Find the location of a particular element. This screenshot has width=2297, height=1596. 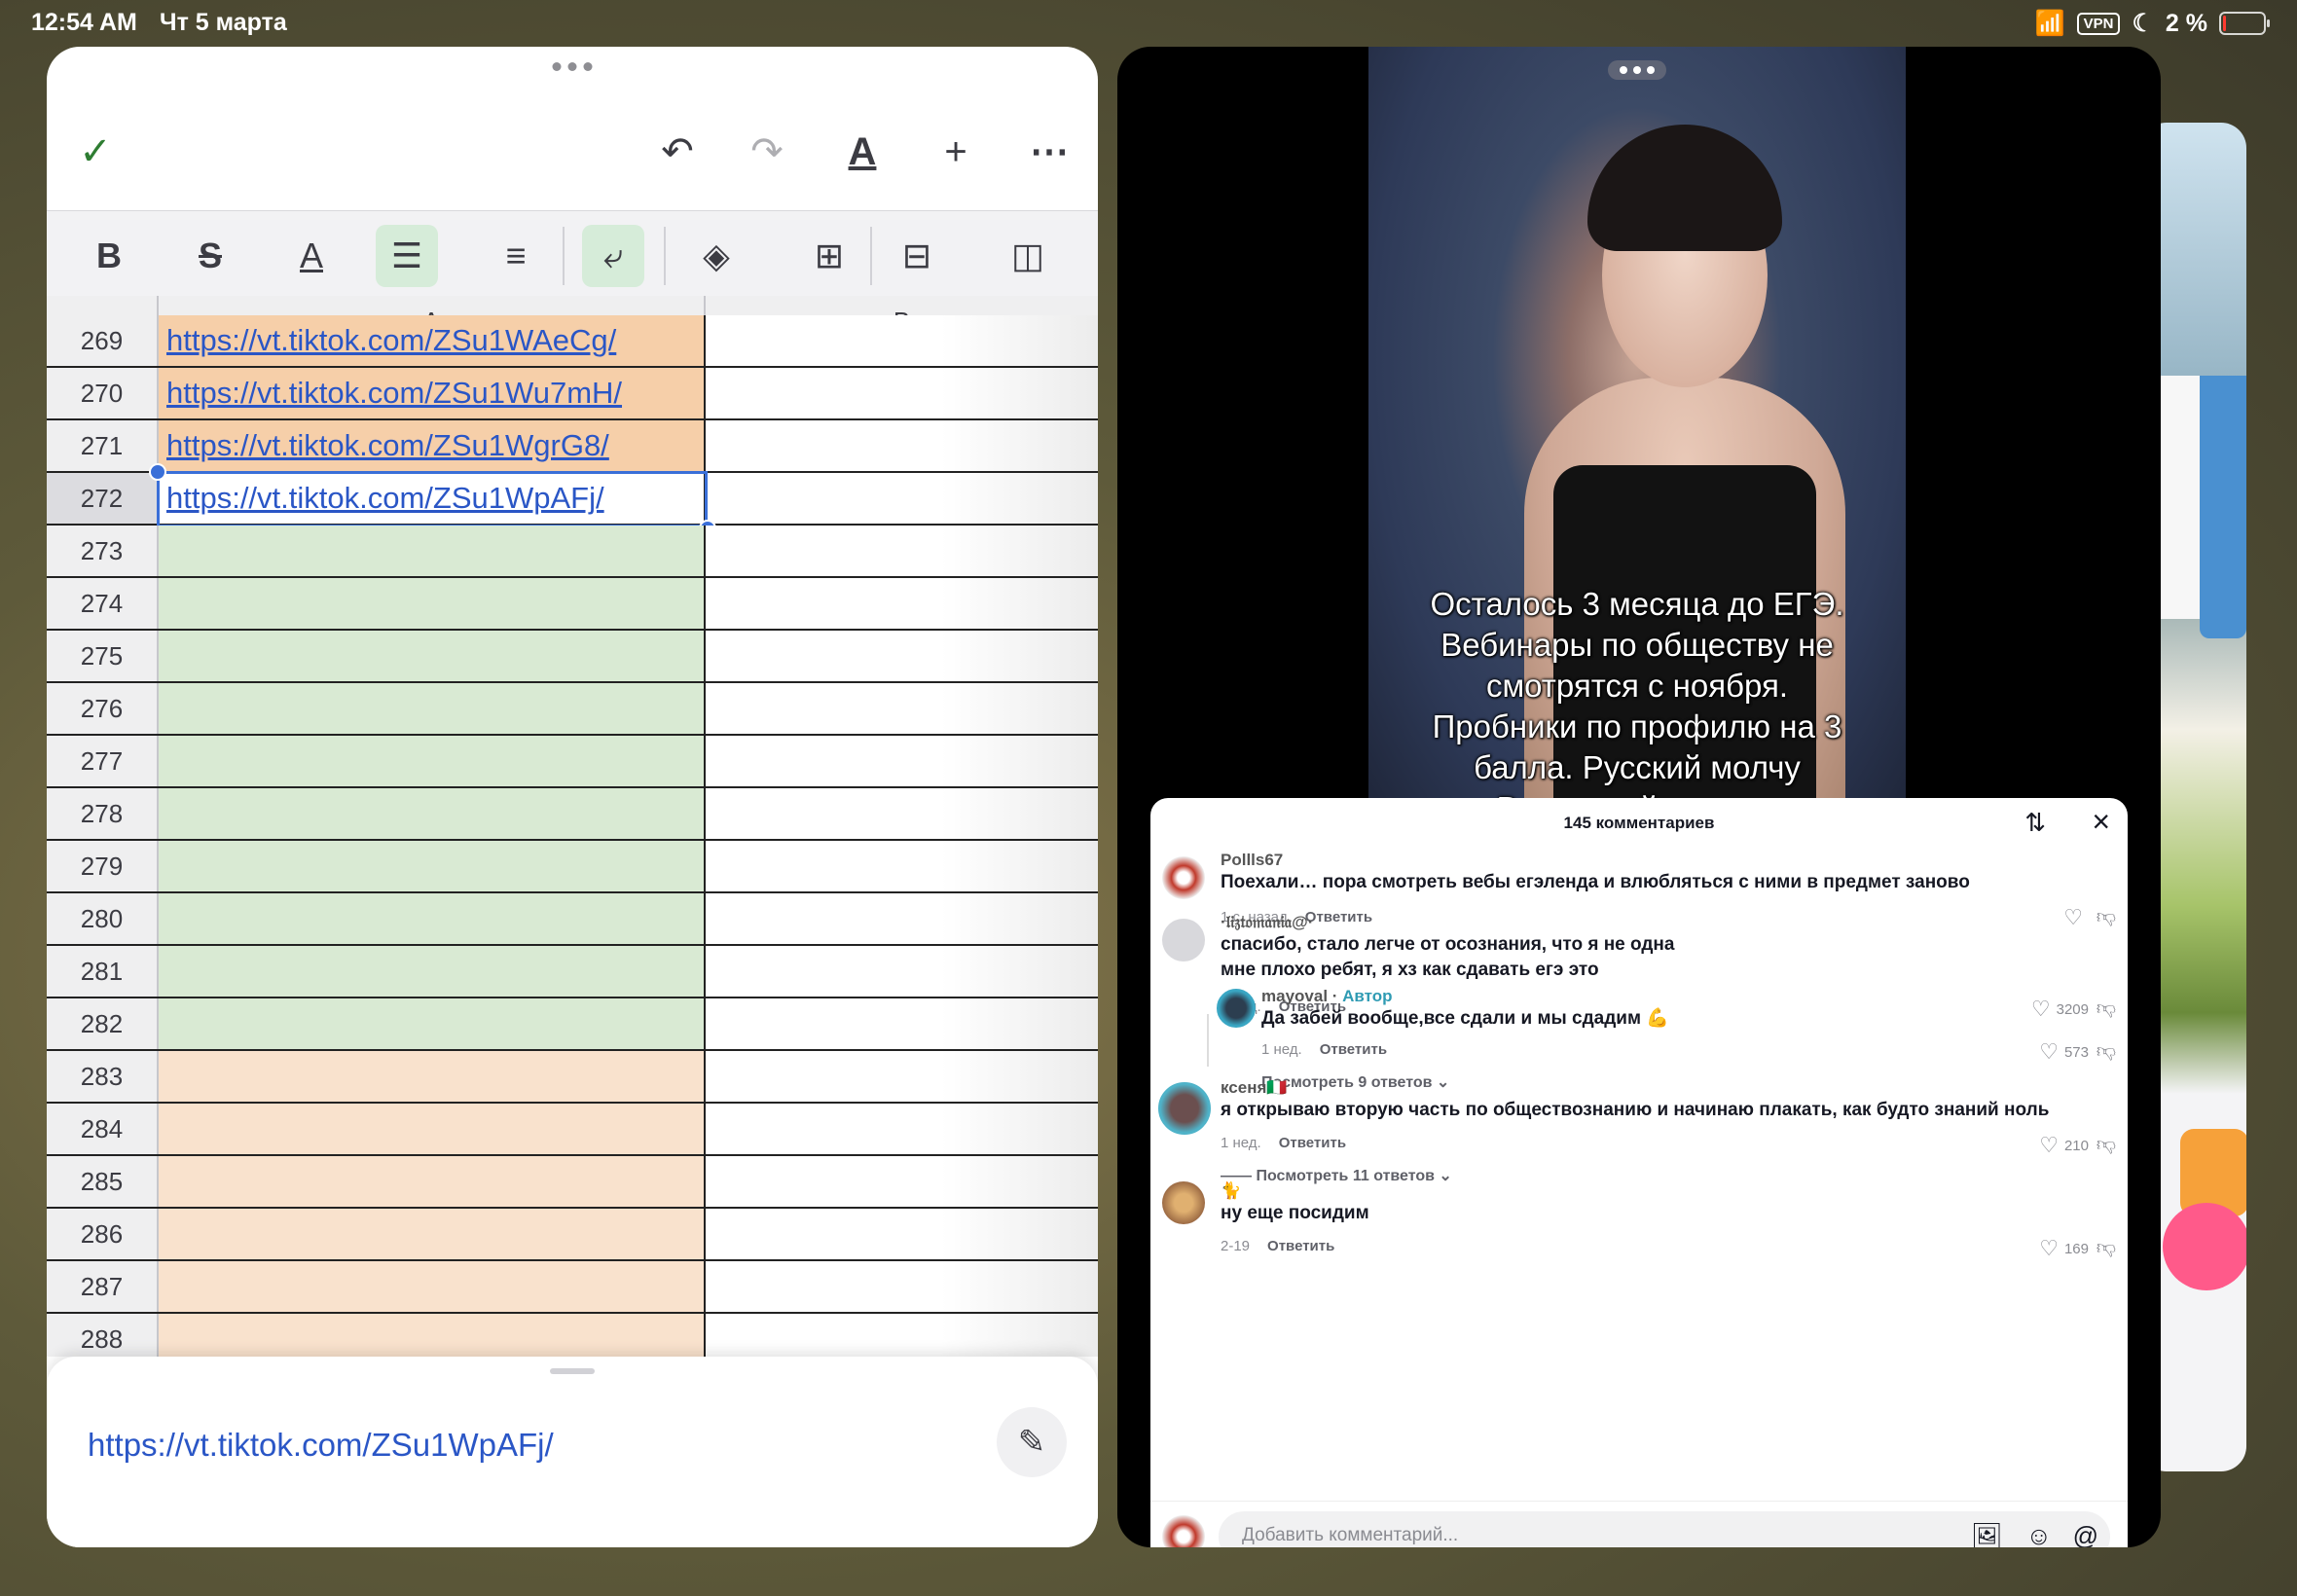

table-row: 278 is located at coordinates (572, 815).